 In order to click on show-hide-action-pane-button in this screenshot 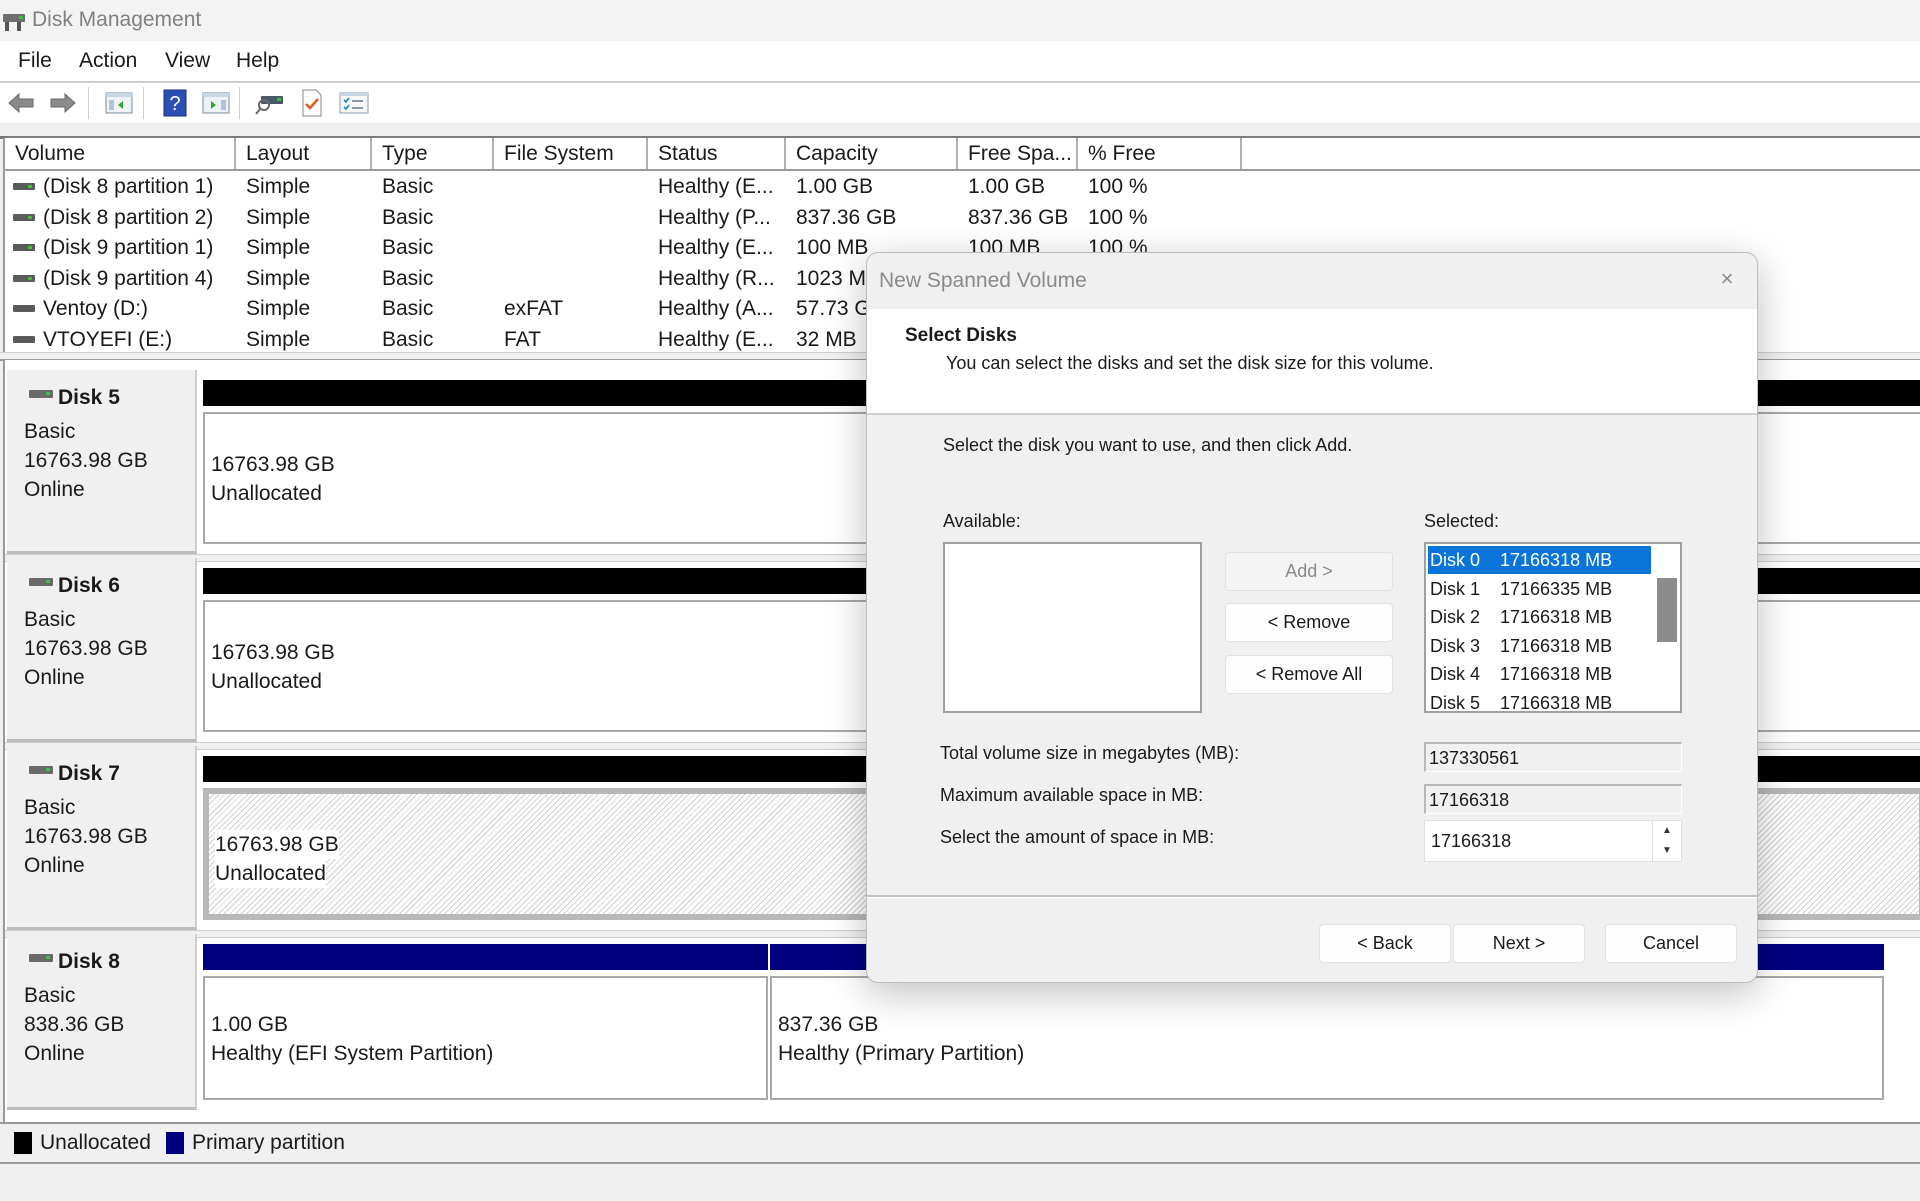, I will do `click(216, 103)`.